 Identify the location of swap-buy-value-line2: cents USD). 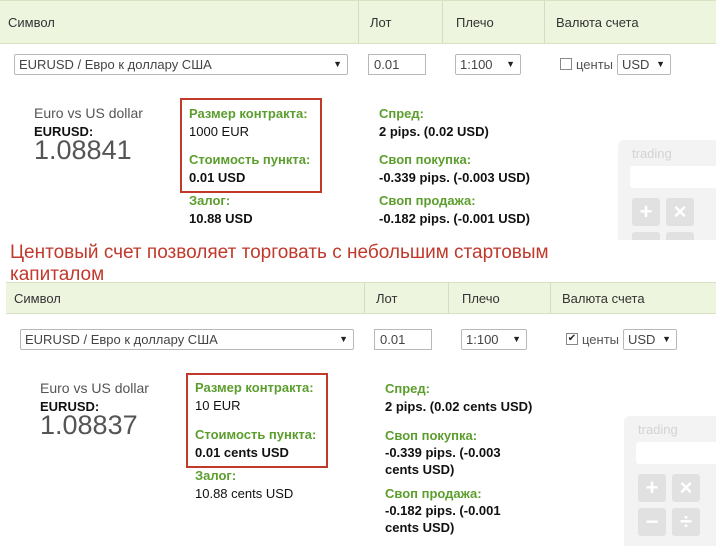
(420, 469).